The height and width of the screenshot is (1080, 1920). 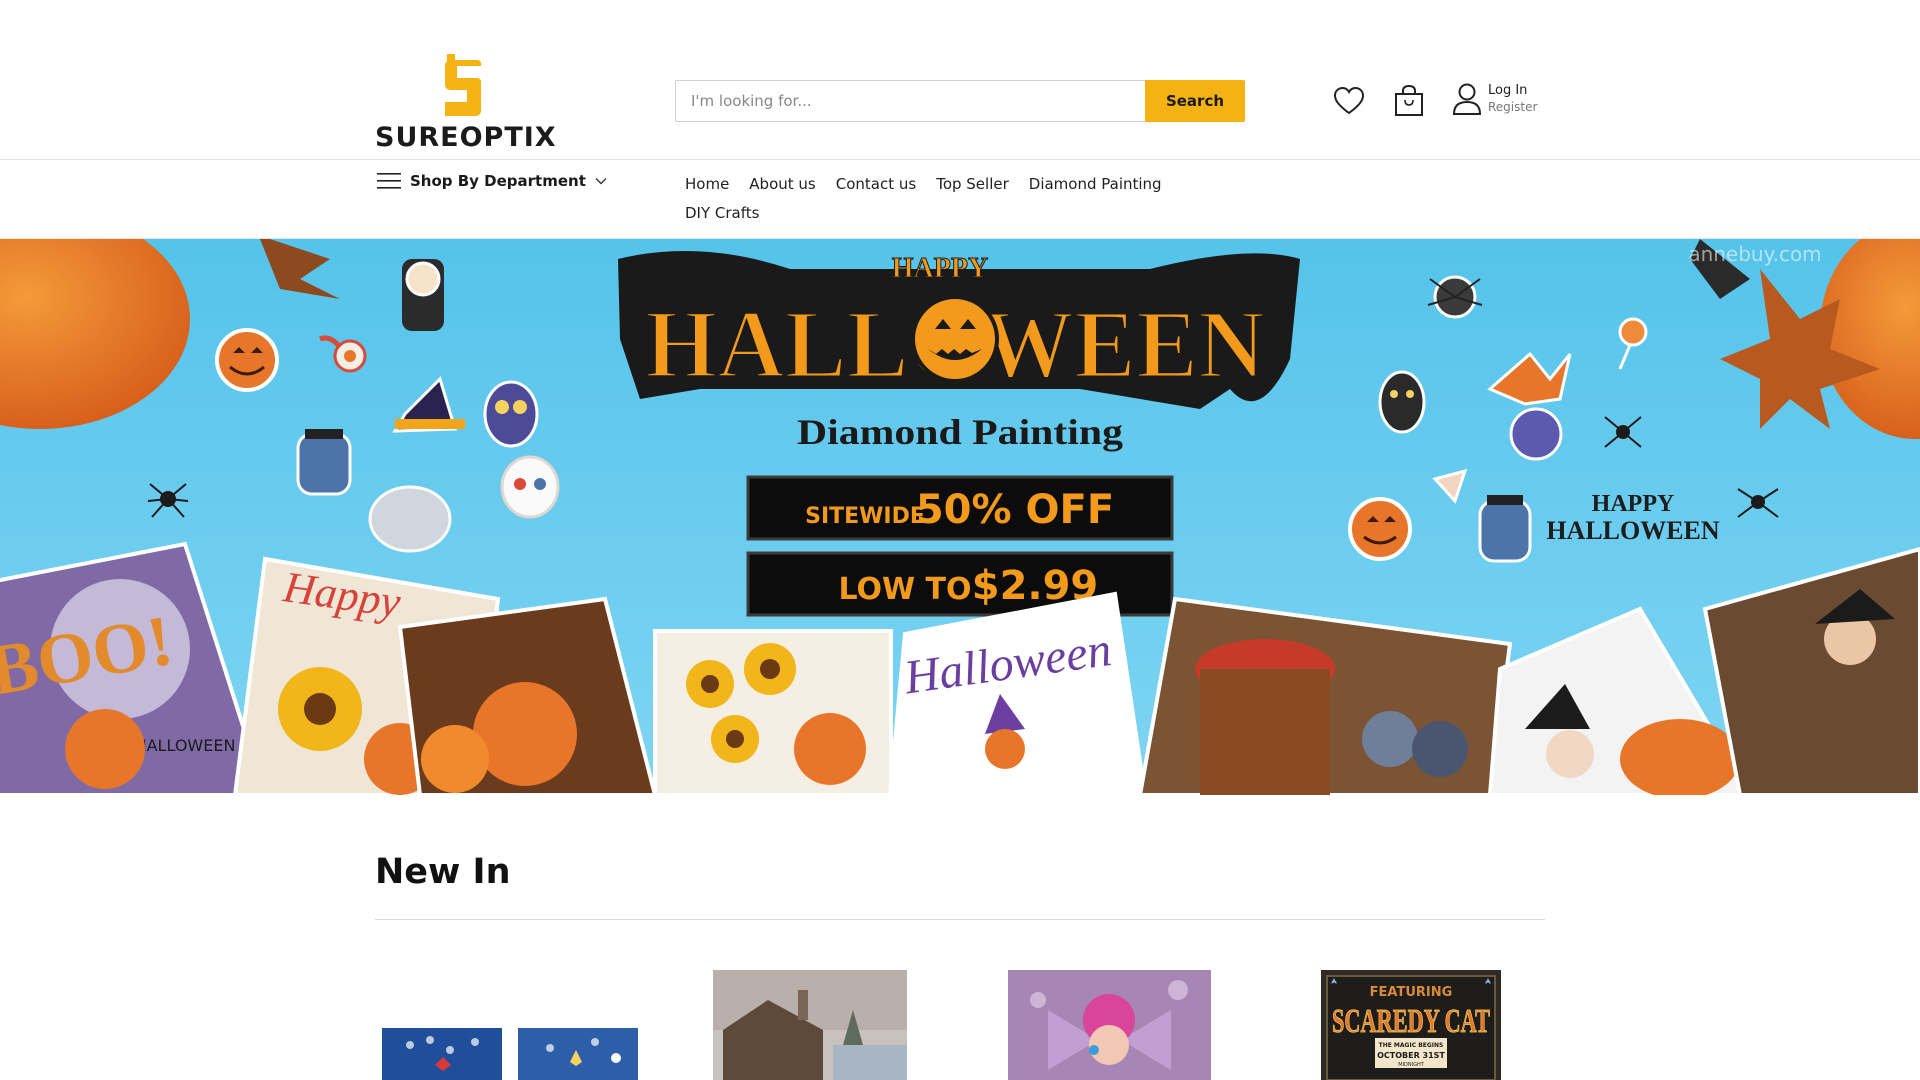 What do you see at coordinates (1411, 1065) in the screenshot?
I see `svg-text: MIDNIGHT` at bounding box center [1411, 1065].